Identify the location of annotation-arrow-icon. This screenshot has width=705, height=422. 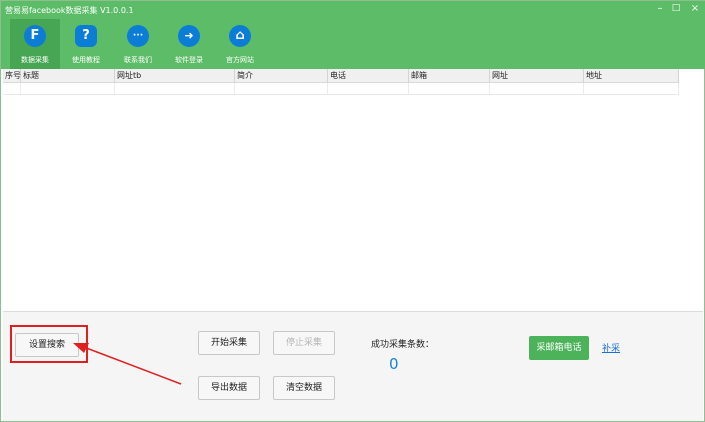
(127, 364).